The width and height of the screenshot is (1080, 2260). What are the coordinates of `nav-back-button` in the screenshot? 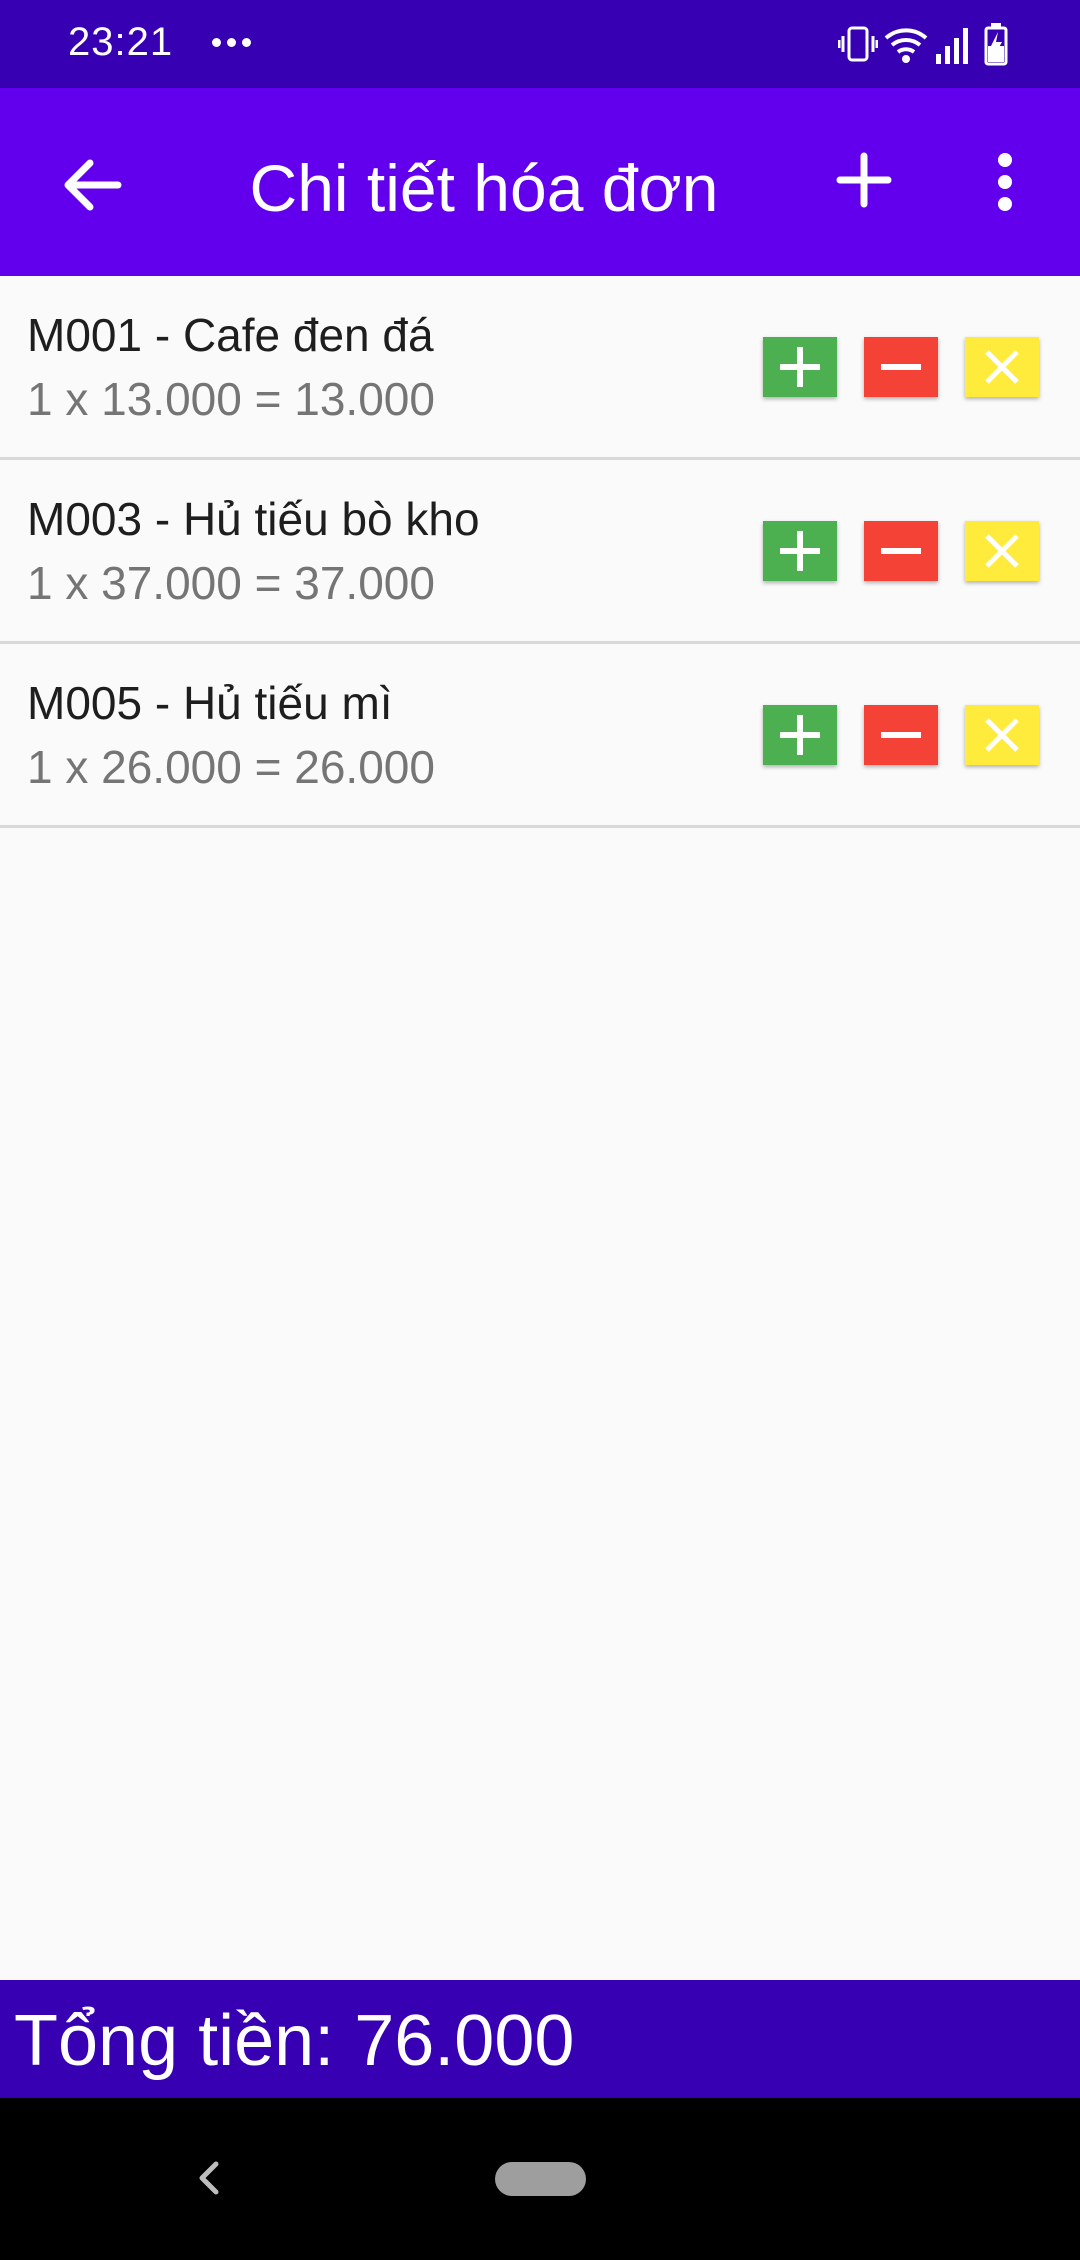 It's located at (210, 2178).